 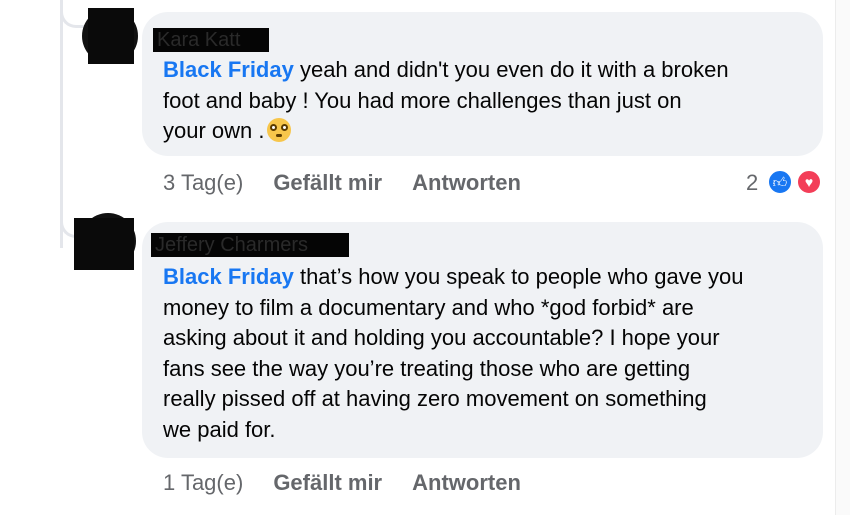 What do you see at coordinates (203, 482) in the screenshot?
I see `comment-timestamp: 1 Tag(e)` at bounding box center [203, 482].